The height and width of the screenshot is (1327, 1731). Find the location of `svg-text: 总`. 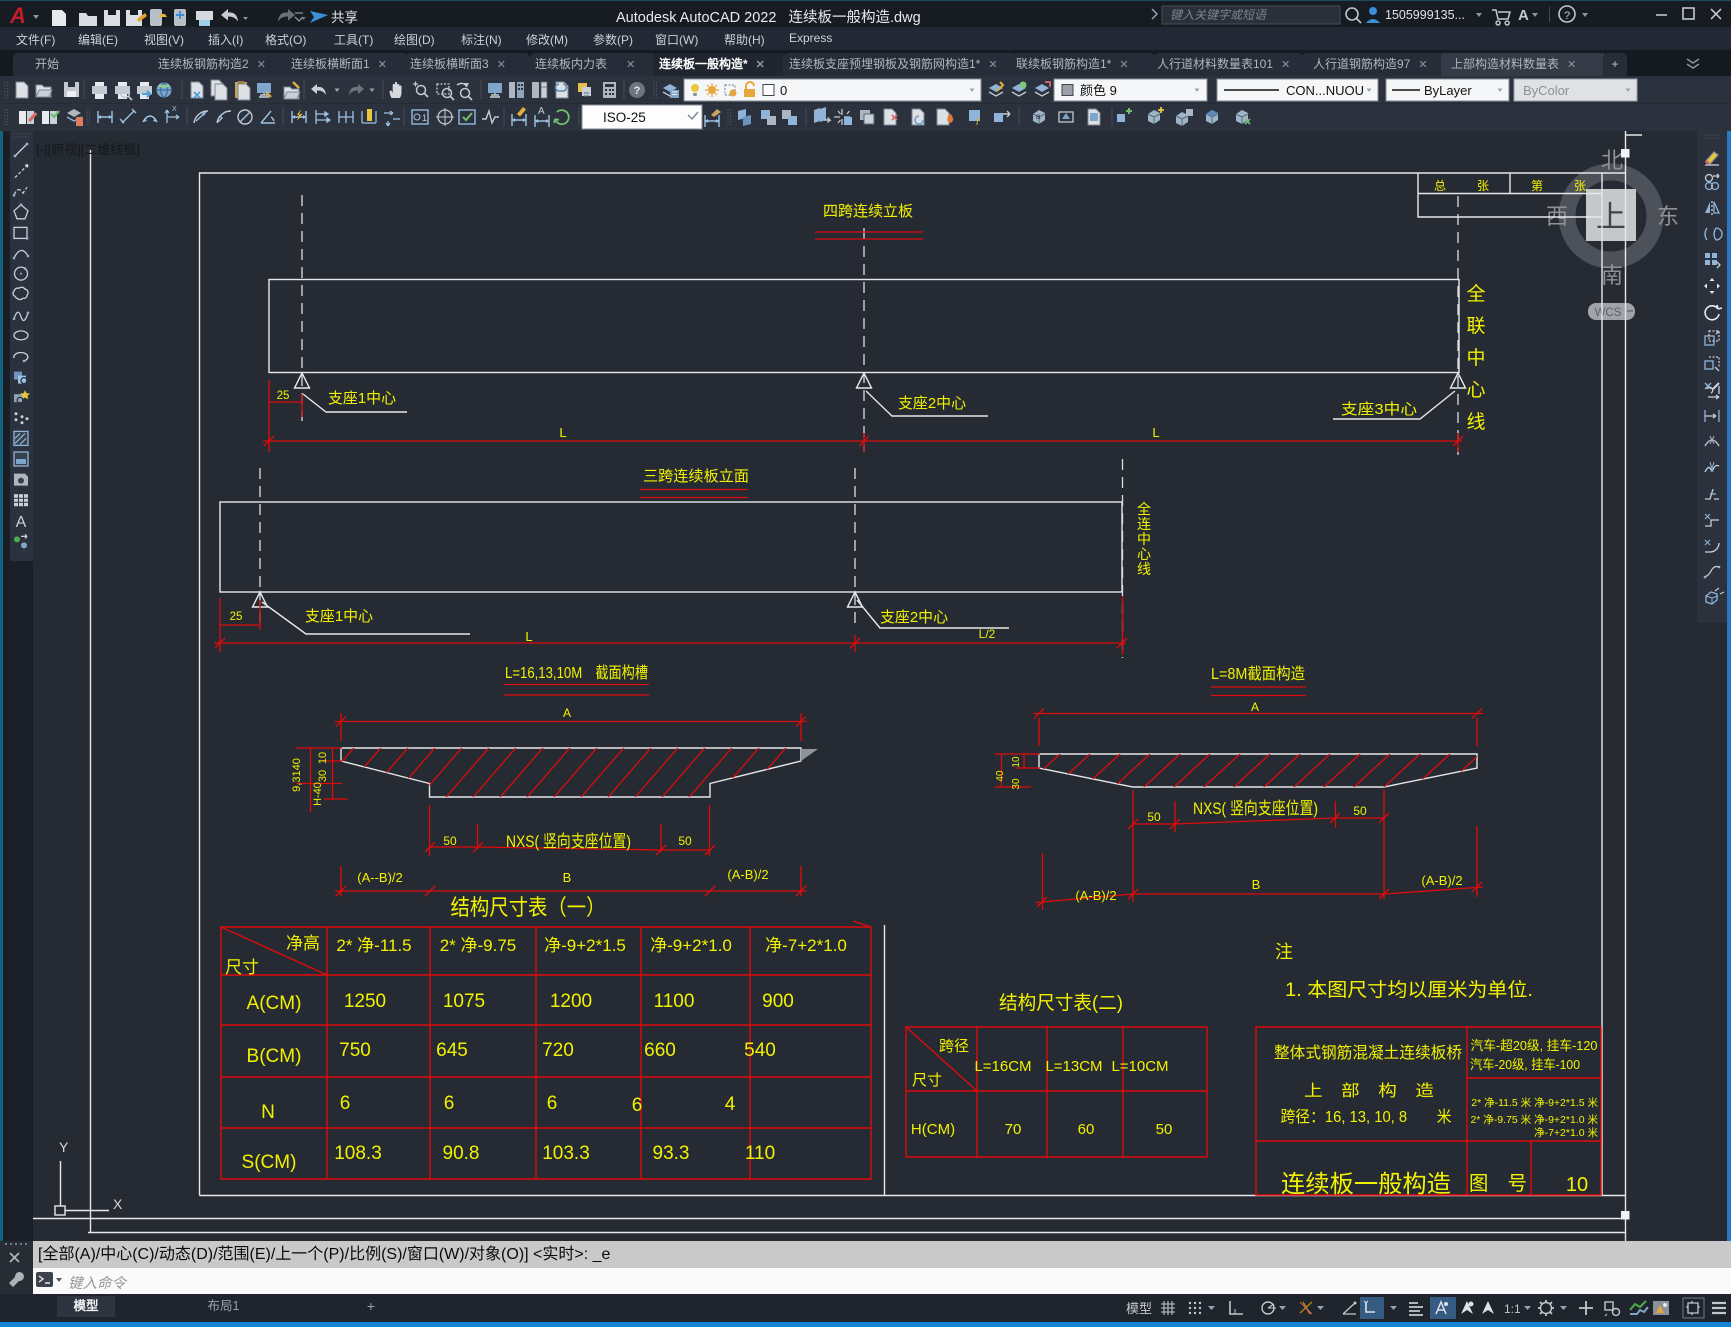

svg-text: 总 is located at coordinates (1440, 186).